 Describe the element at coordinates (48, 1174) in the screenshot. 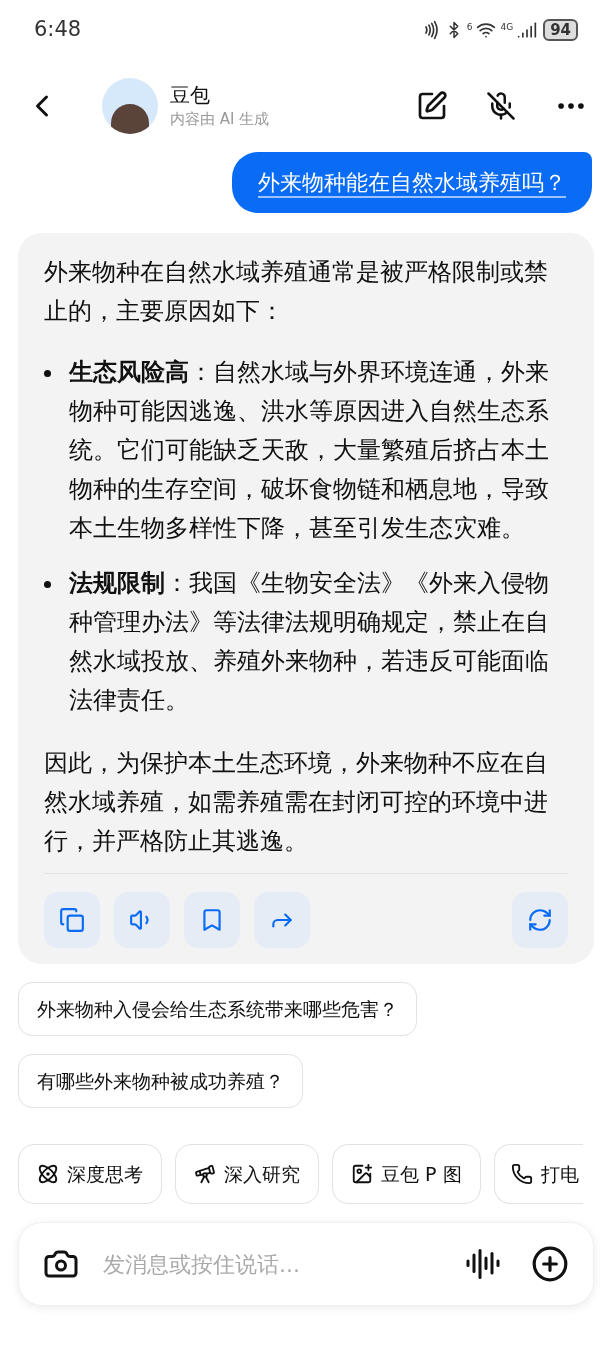

I see `atom-icon` at that location.